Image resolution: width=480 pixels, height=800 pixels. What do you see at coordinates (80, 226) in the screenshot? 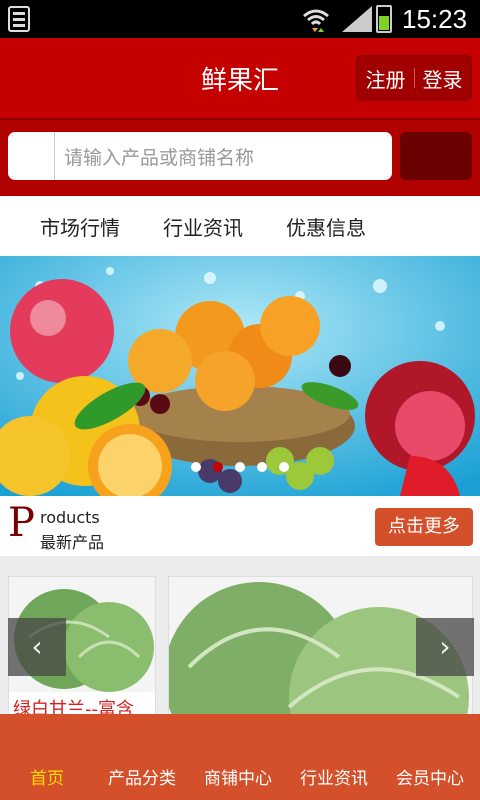
I see `quick-nav-market: 市场行情` at bounding box center [80, 226].